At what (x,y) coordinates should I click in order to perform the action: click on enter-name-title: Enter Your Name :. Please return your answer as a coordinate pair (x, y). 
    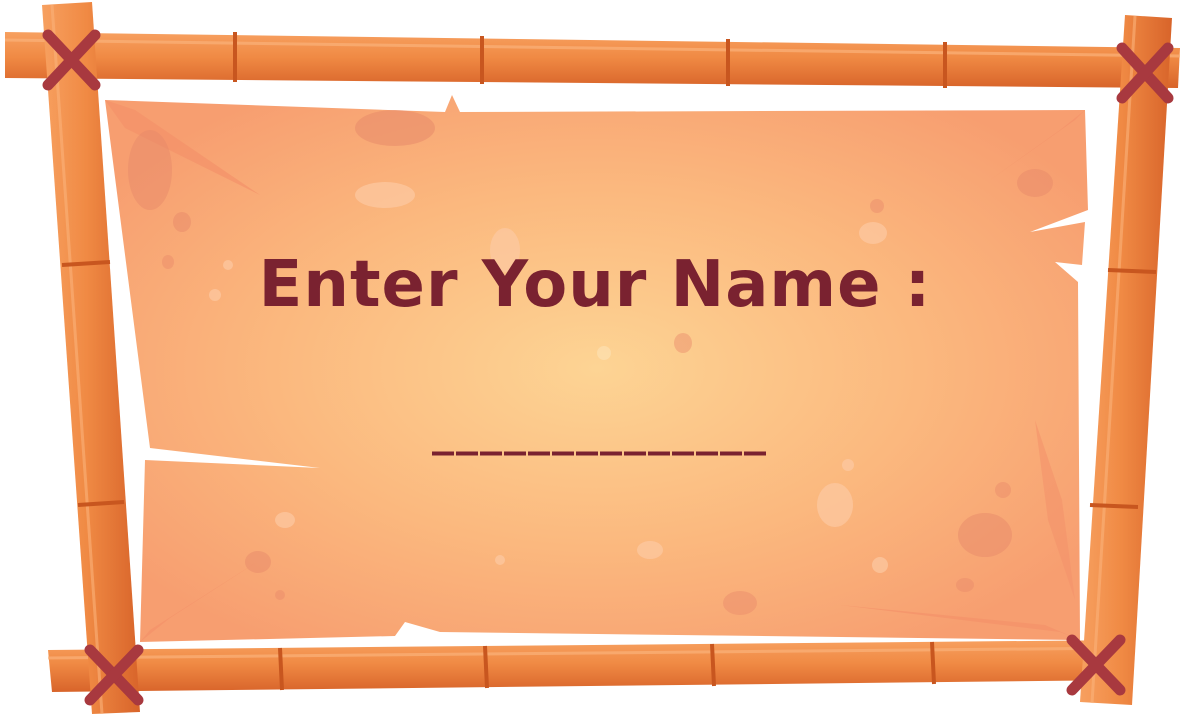
    Looking at the image, I should click on (595, 285).